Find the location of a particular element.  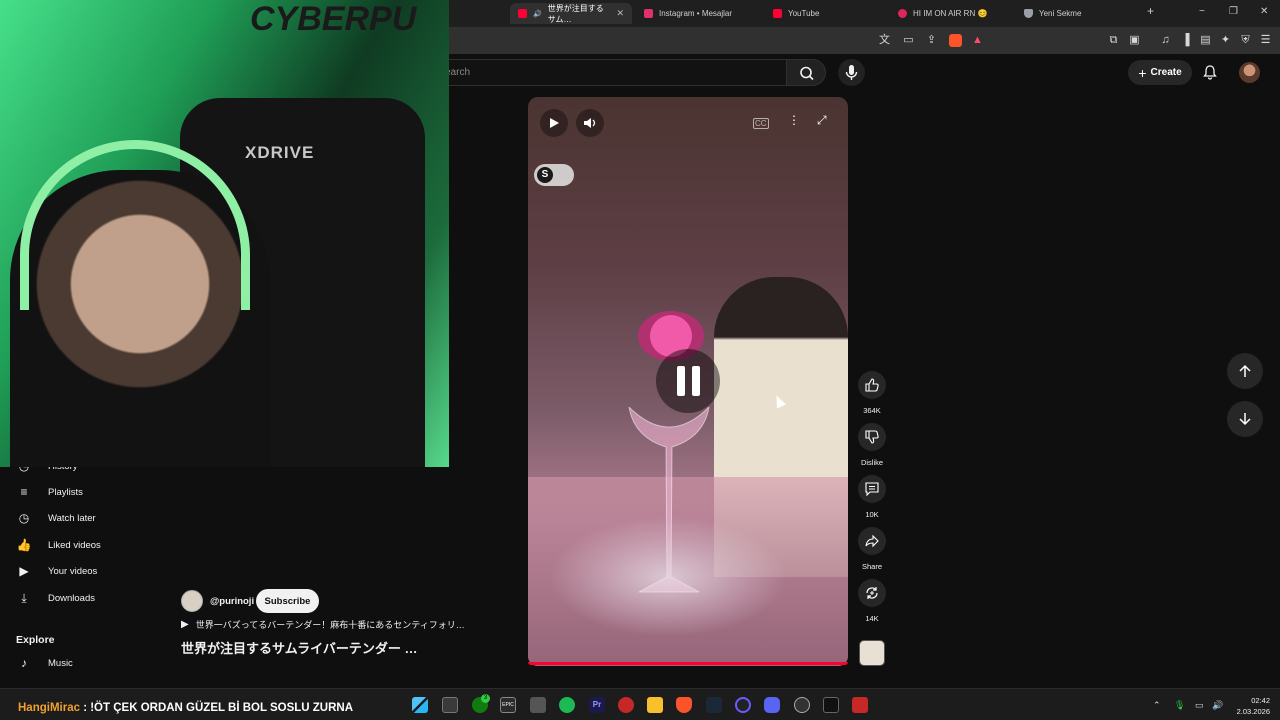

sidebar-item-your-videos: ▶ Your videos is located at coordinates (56, 571).